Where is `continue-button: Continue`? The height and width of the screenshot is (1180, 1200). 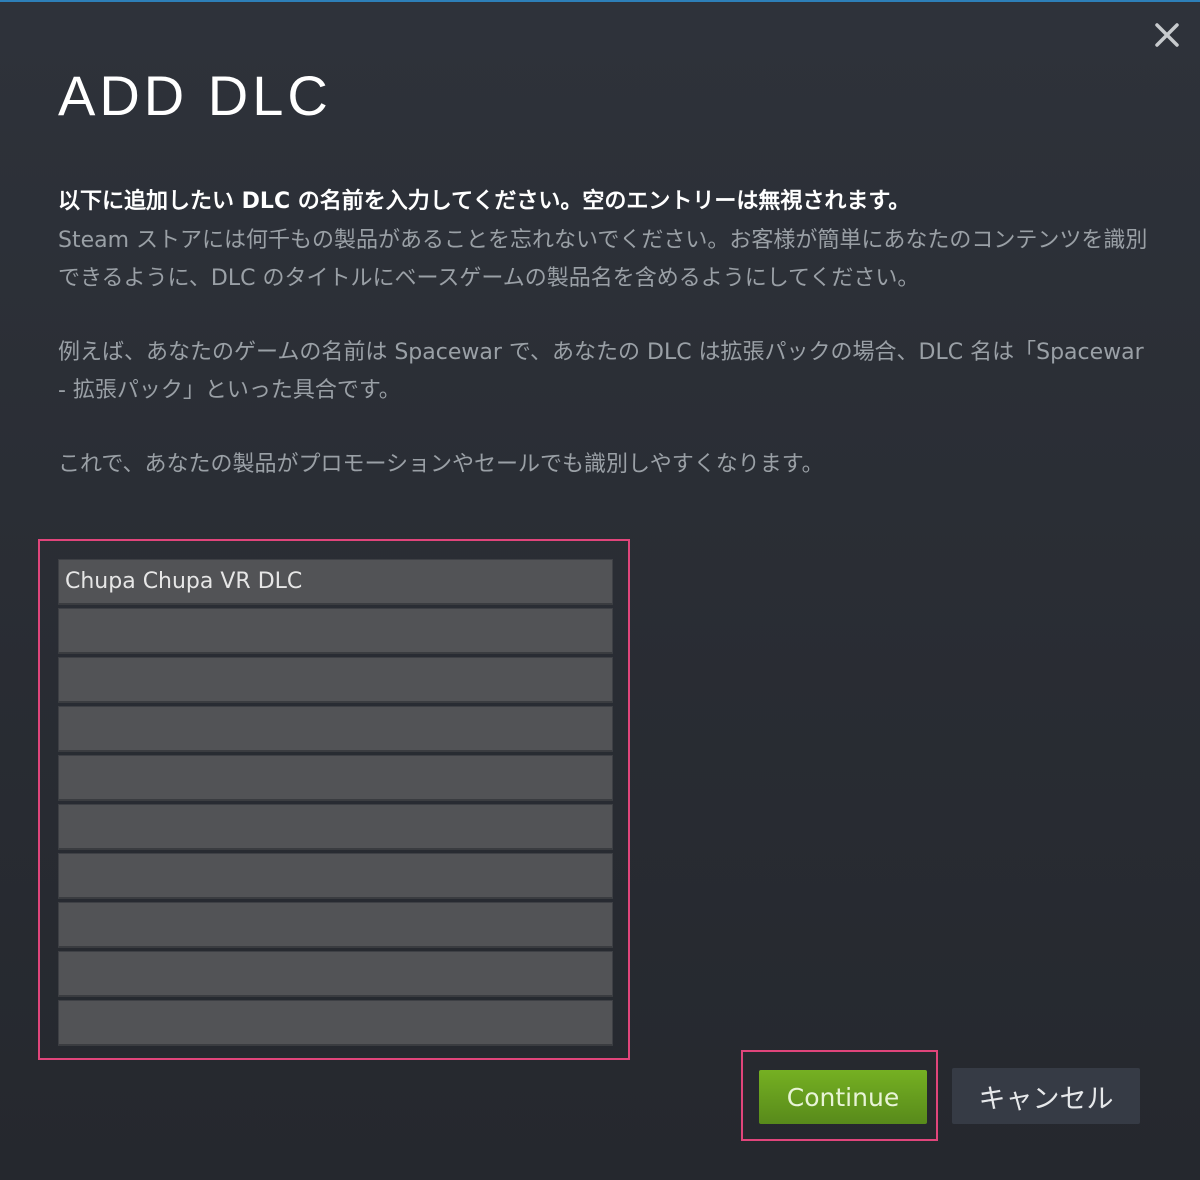
continue-button: Continue is located at coordinates (843, 1097).